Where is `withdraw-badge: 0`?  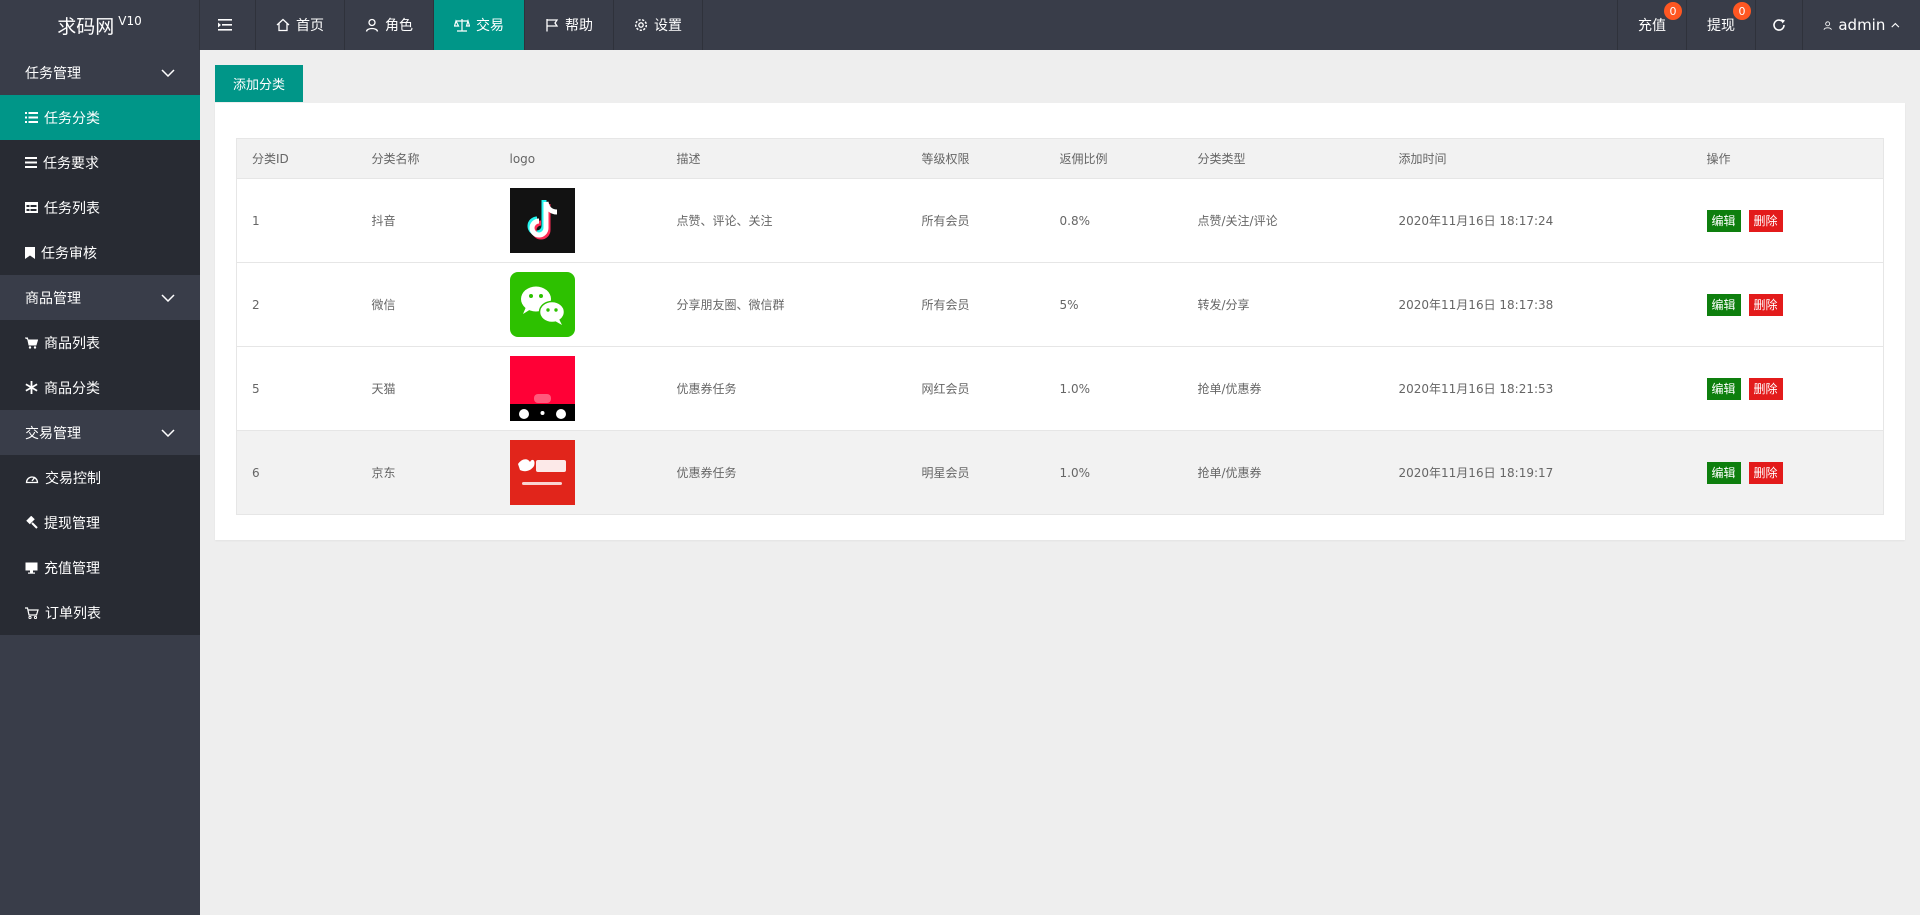 withdraw-badge: 0 is located at coordinates (1742, 11).